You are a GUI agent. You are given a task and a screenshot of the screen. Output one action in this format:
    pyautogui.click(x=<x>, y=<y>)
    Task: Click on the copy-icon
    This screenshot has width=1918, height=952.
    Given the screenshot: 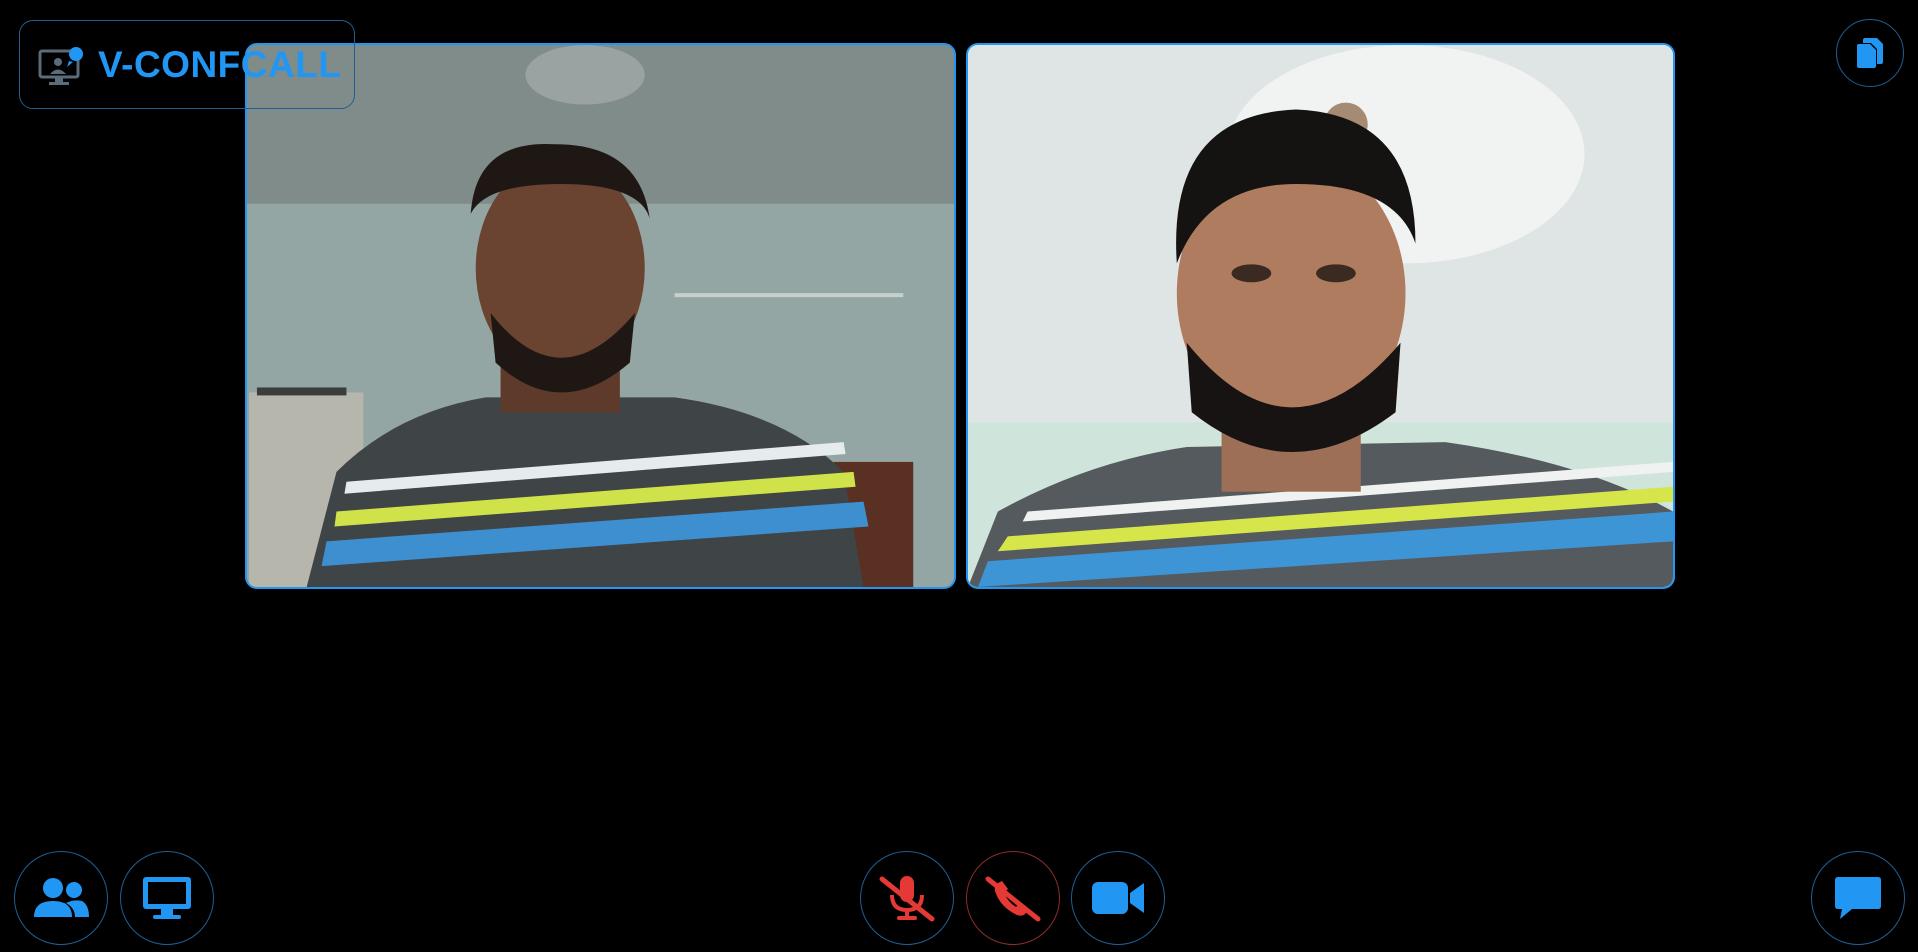 What is the action you would take?
    pyautogui.click(x=1870, y=53)
    